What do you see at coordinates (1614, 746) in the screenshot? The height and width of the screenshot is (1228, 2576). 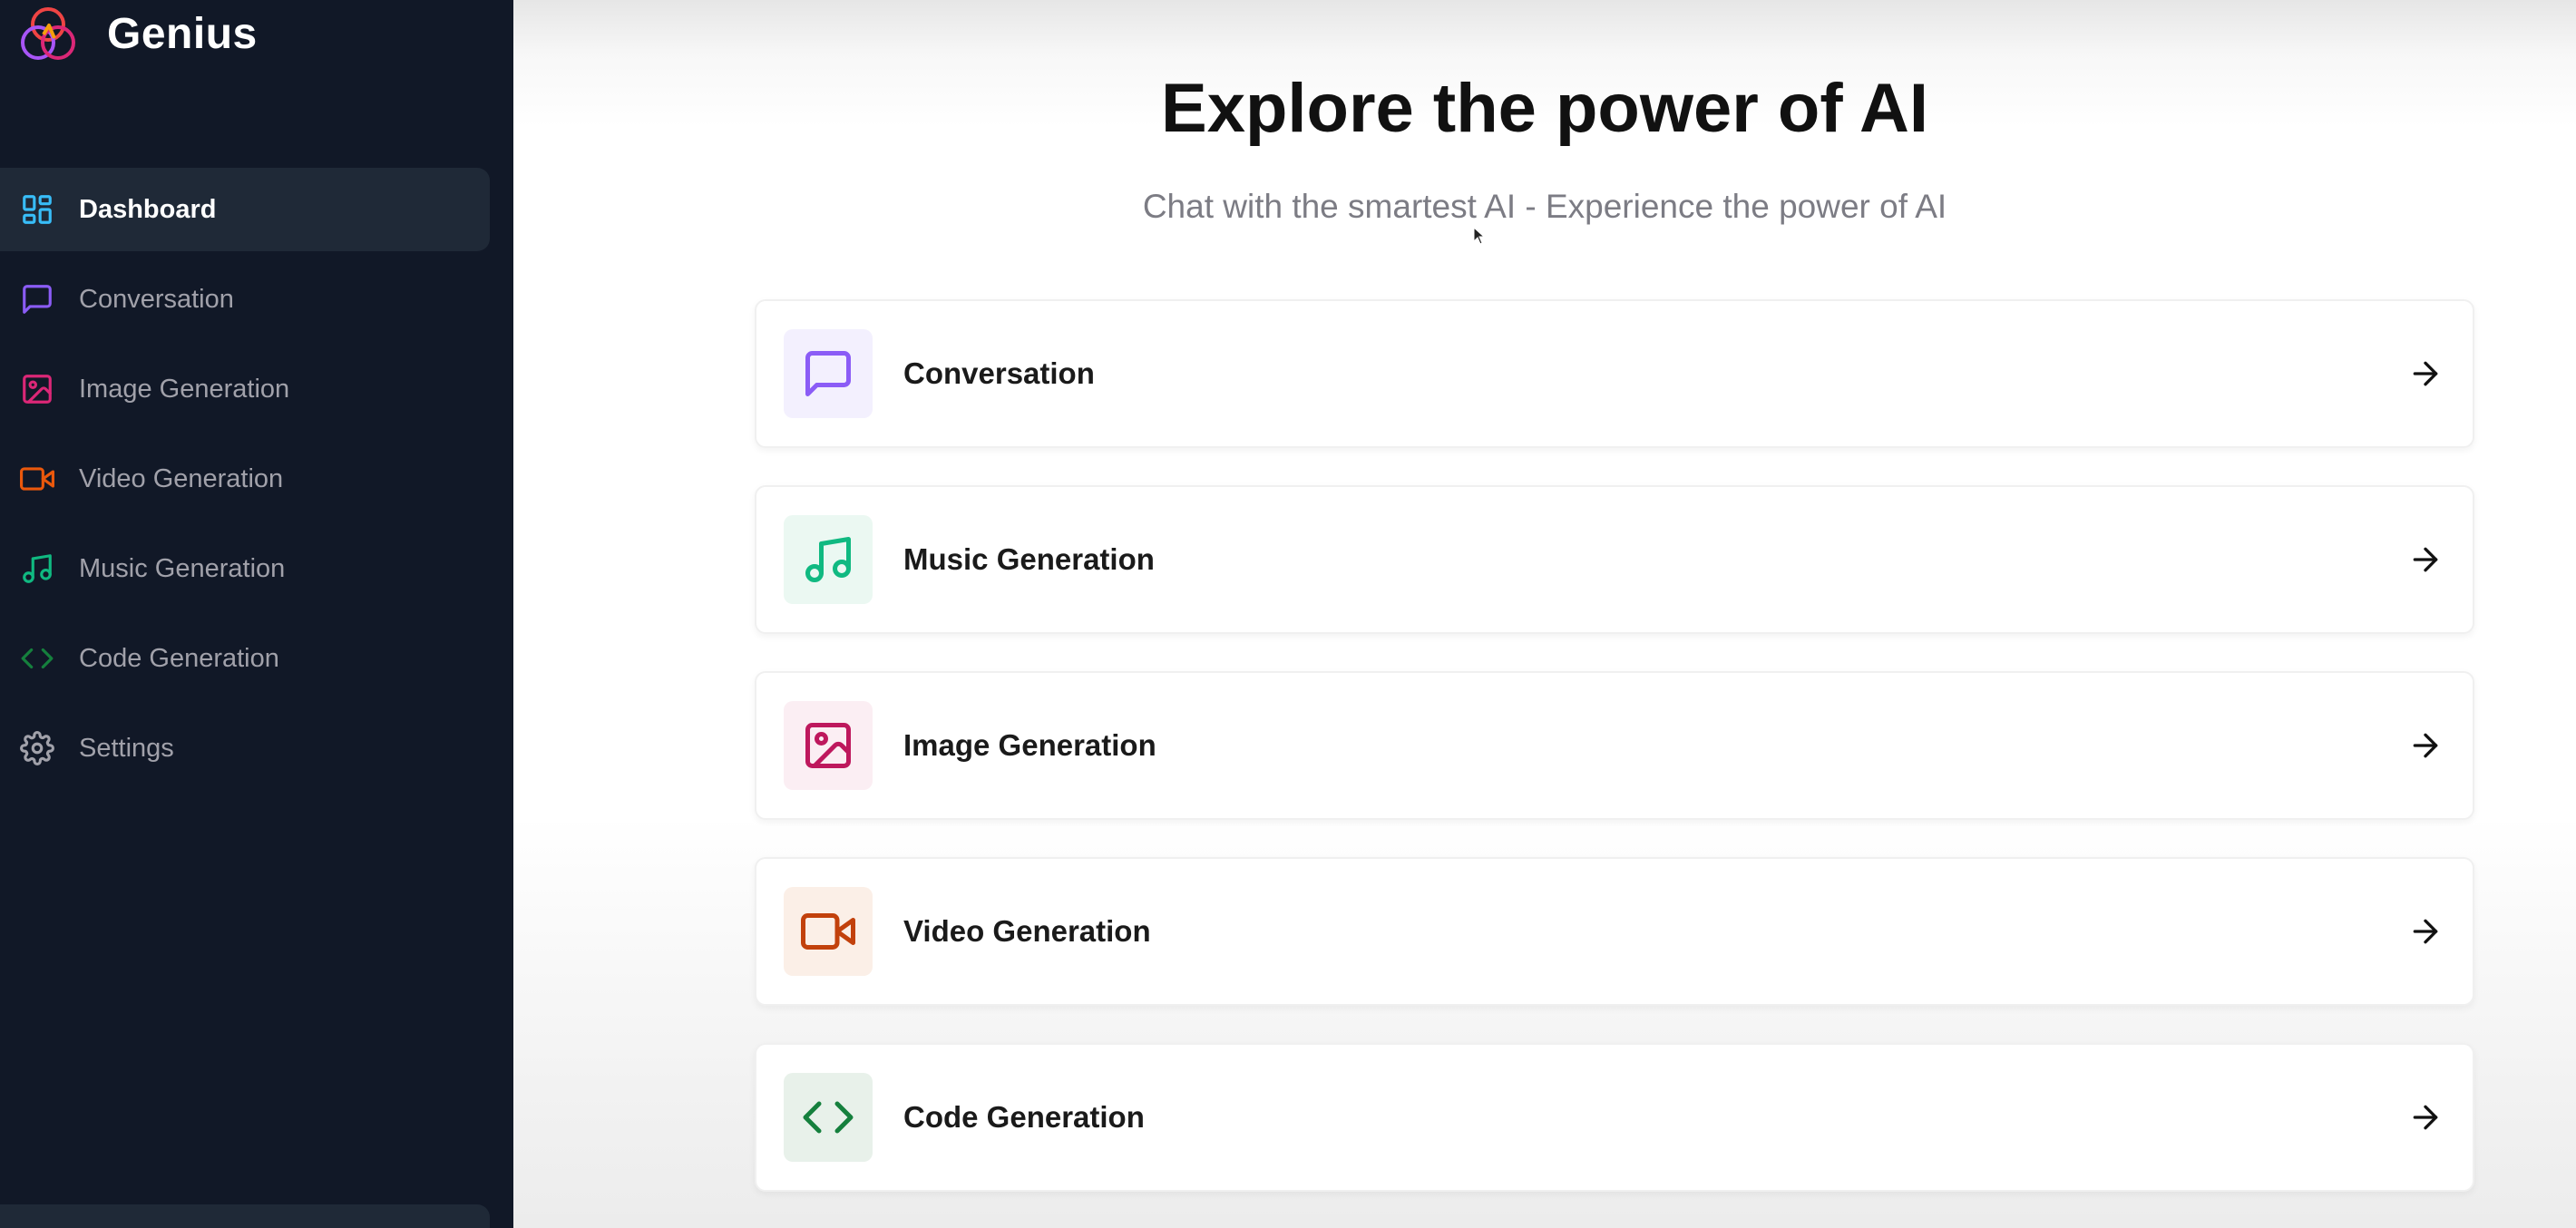 I see `tool-card-image-generation: Image Generation` at bounding box center [1614, 746].